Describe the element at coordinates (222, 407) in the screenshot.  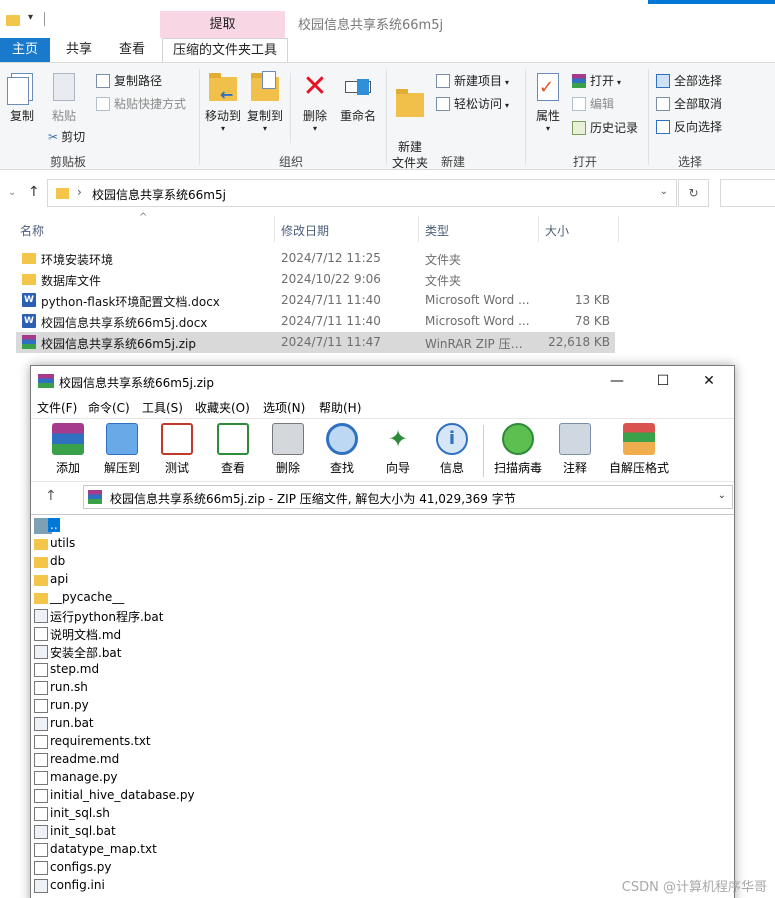
I see `menu-favorites: 收藏夹(O)` at that location.